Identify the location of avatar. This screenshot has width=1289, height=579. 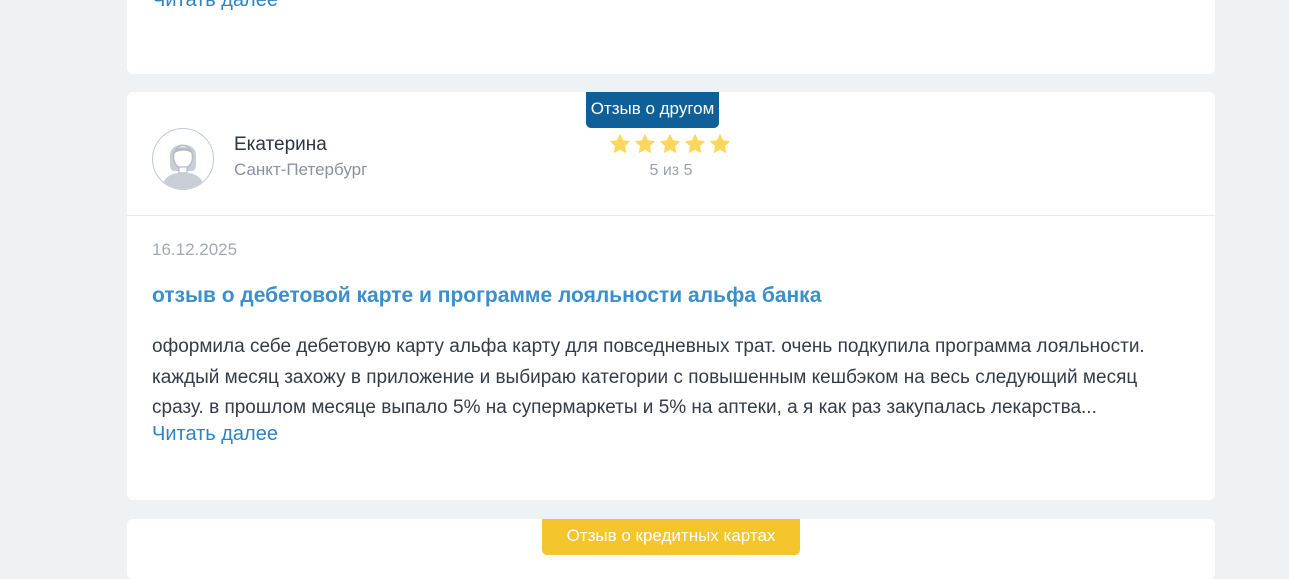
(183, 159).